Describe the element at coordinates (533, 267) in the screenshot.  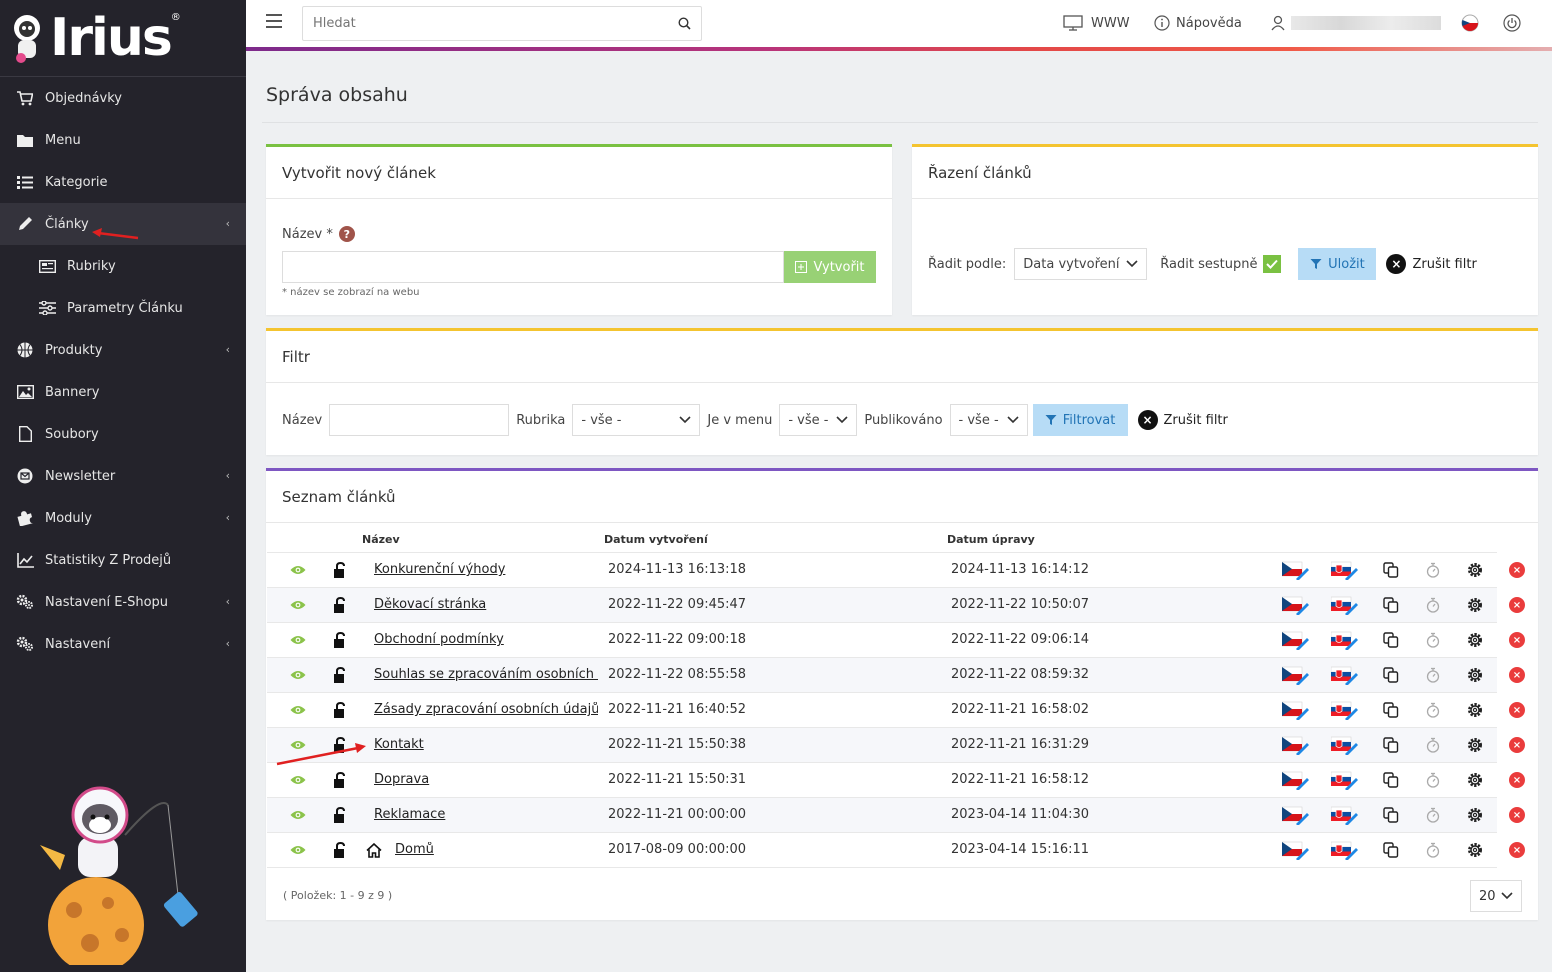
I see `article-name-input` at that location.